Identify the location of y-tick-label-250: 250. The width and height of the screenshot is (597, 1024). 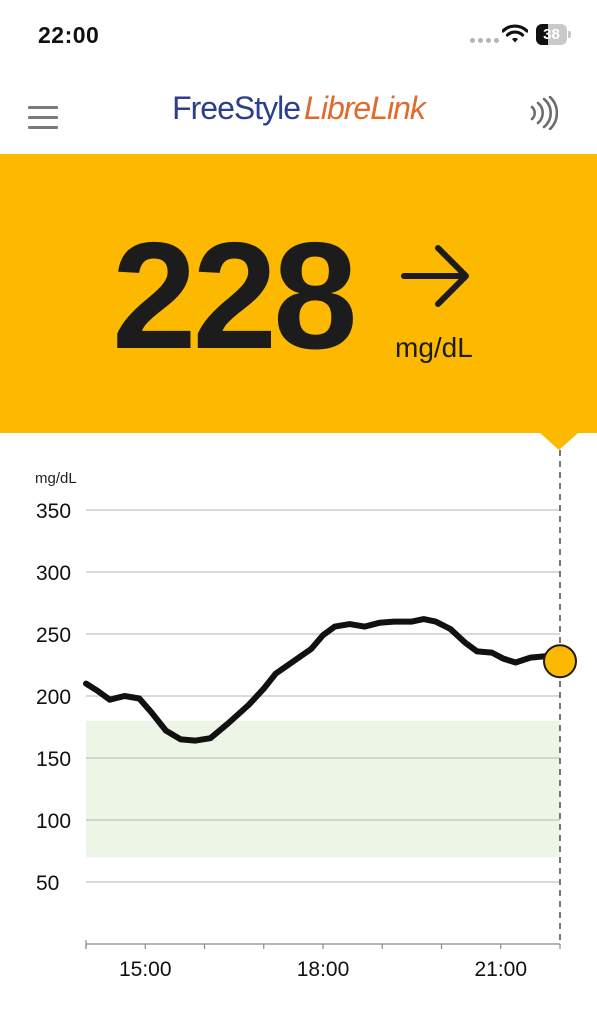
(53, 635).